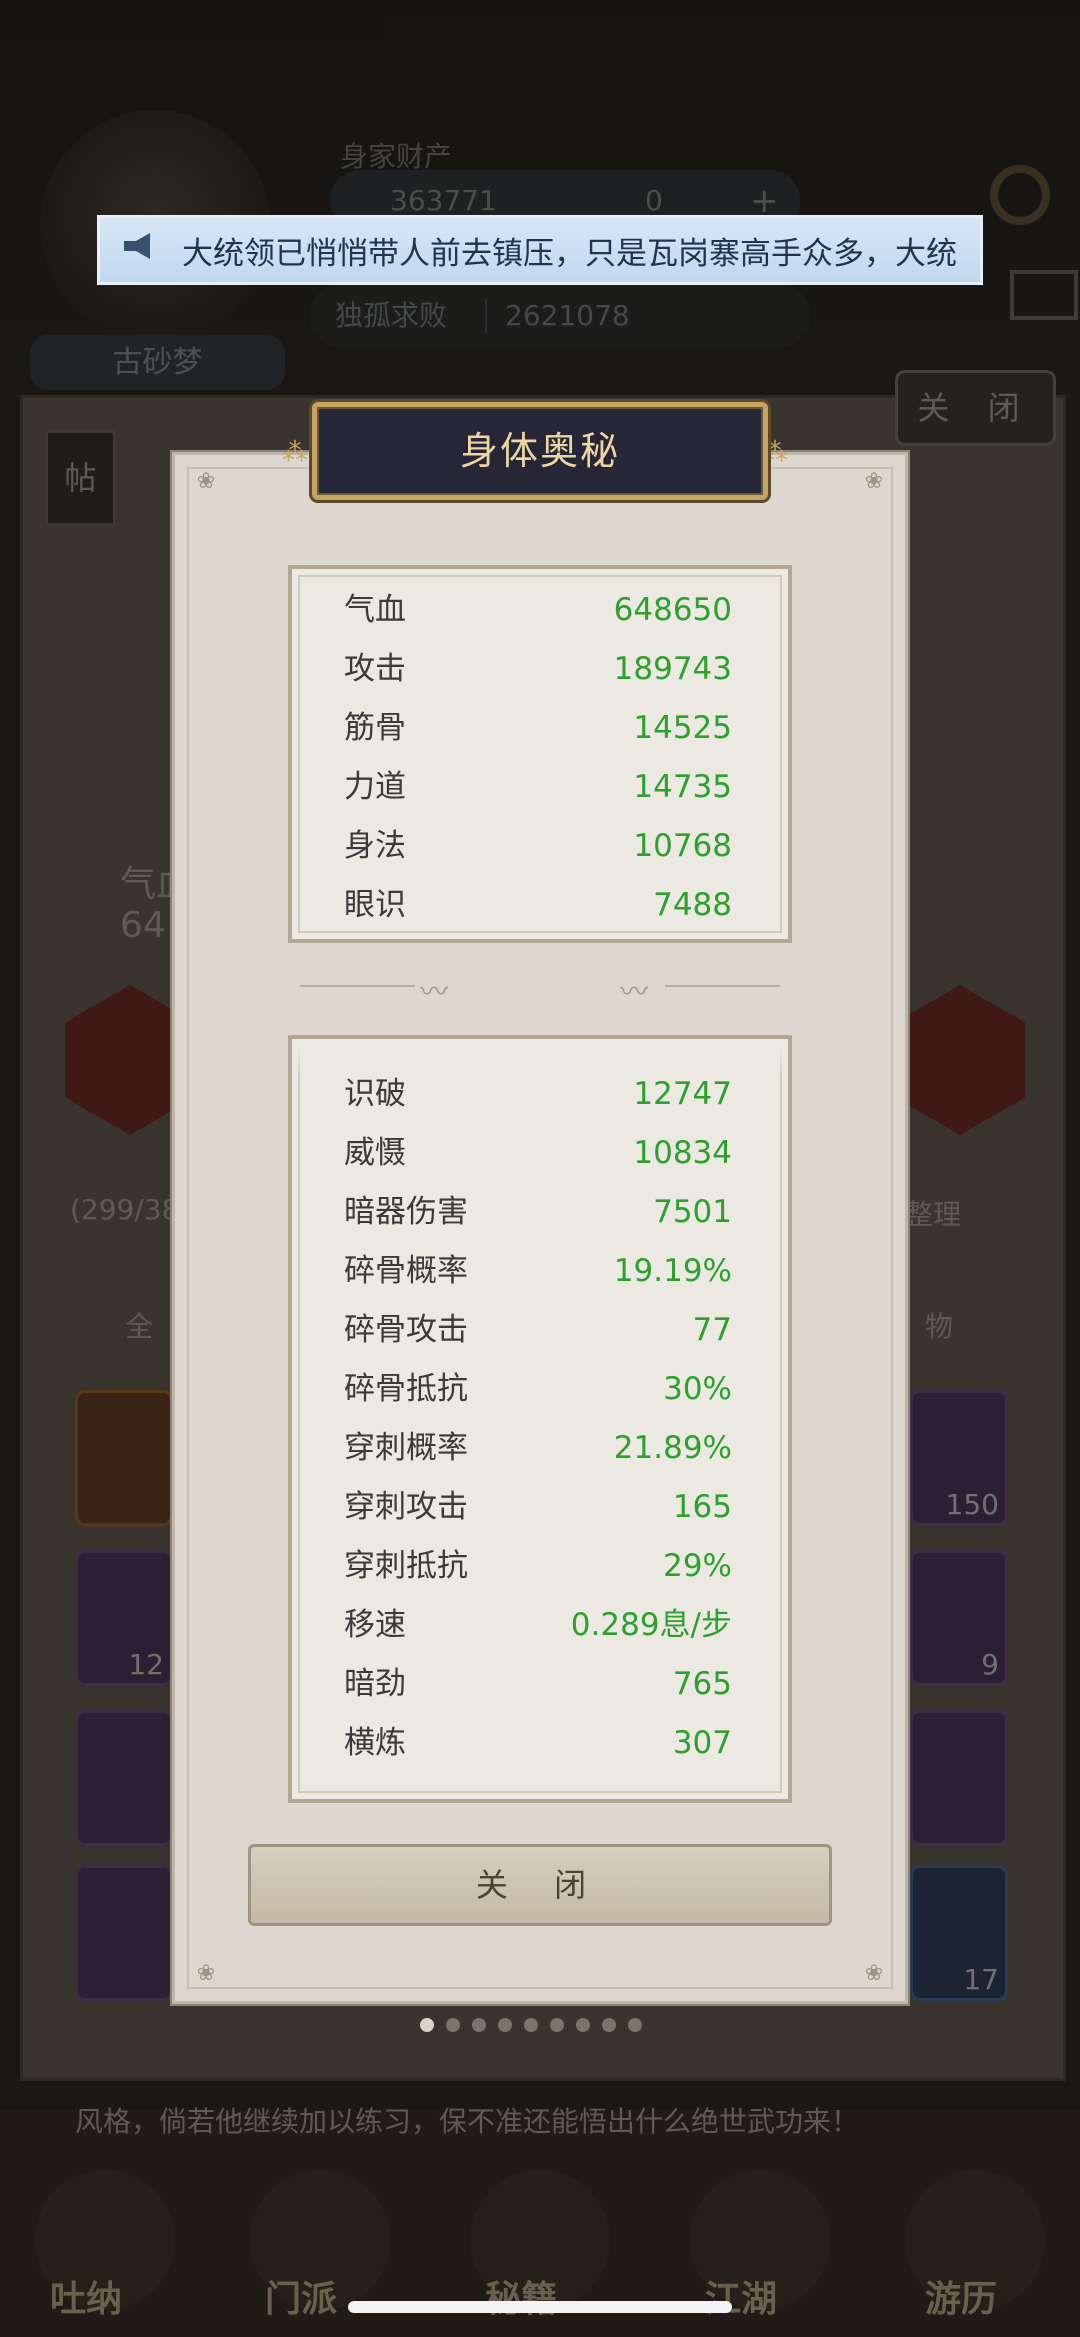 The height and width of the screenshot is (2337, 1080). What do you see at coordinates (406, 1271) in the screenshot?
I see `stat-name: 碎骨概率` at bounding box center [406, 1271].